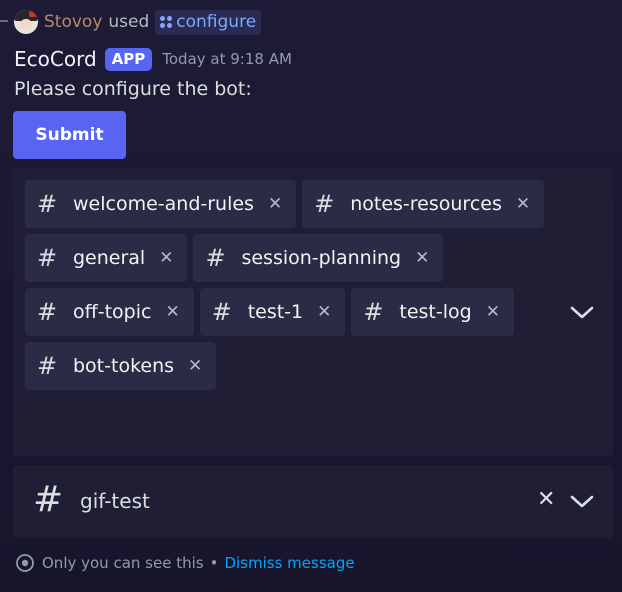  What do you see at coordinates (4, 21) in the screenshot?
I see `reply-connector` at bounding box center [4, 21].